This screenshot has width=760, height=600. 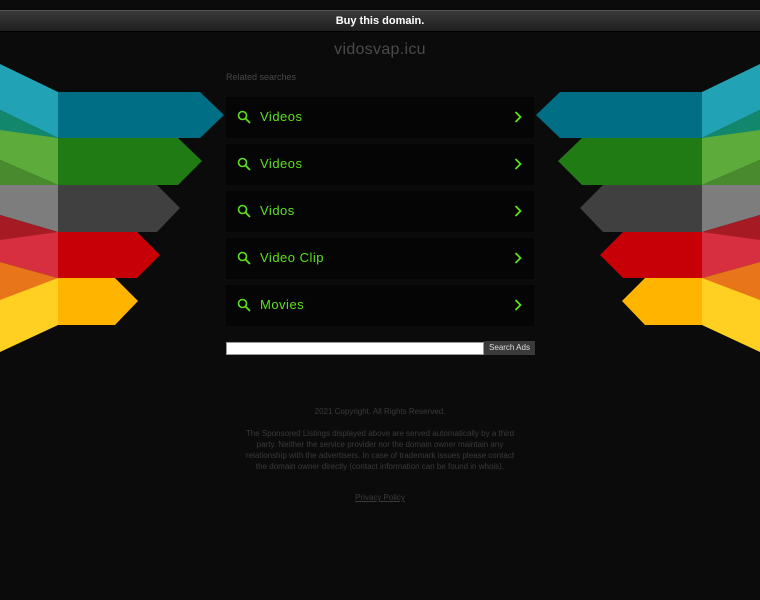 I want to click on buy-domain-bar: Buy this domain., so click(x=380, y=21).